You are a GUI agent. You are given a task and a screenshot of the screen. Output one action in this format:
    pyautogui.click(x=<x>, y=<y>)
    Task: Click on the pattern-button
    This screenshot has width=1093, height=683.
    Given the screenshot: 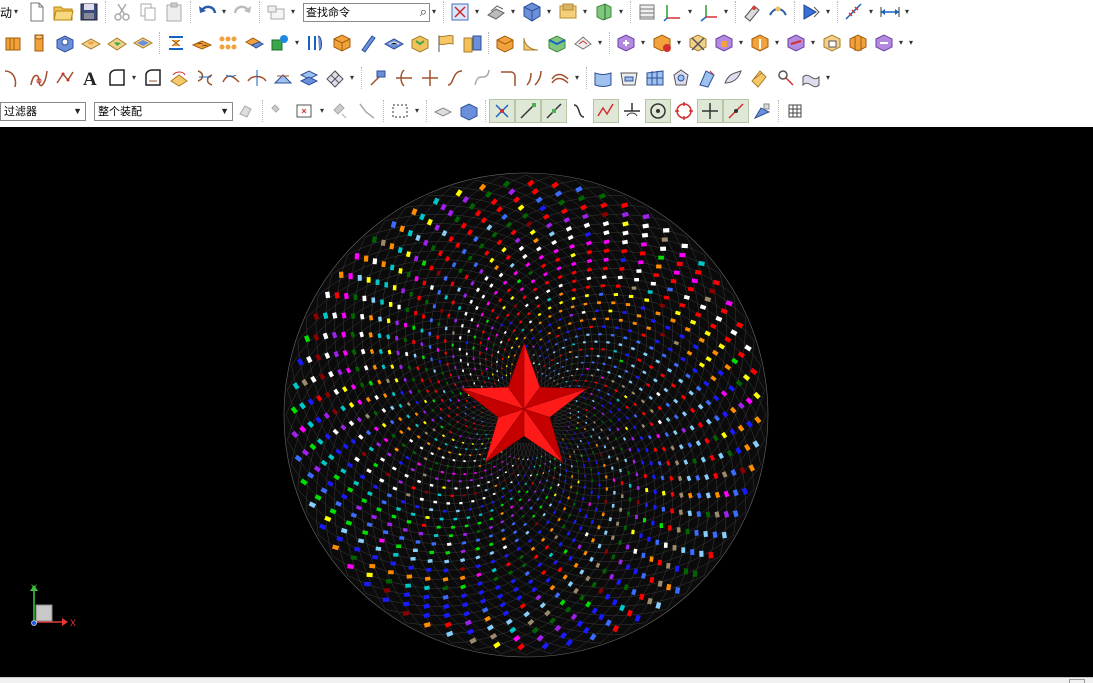 What is the action you would take?
    pyautogui.click(x=854, y=12)
    